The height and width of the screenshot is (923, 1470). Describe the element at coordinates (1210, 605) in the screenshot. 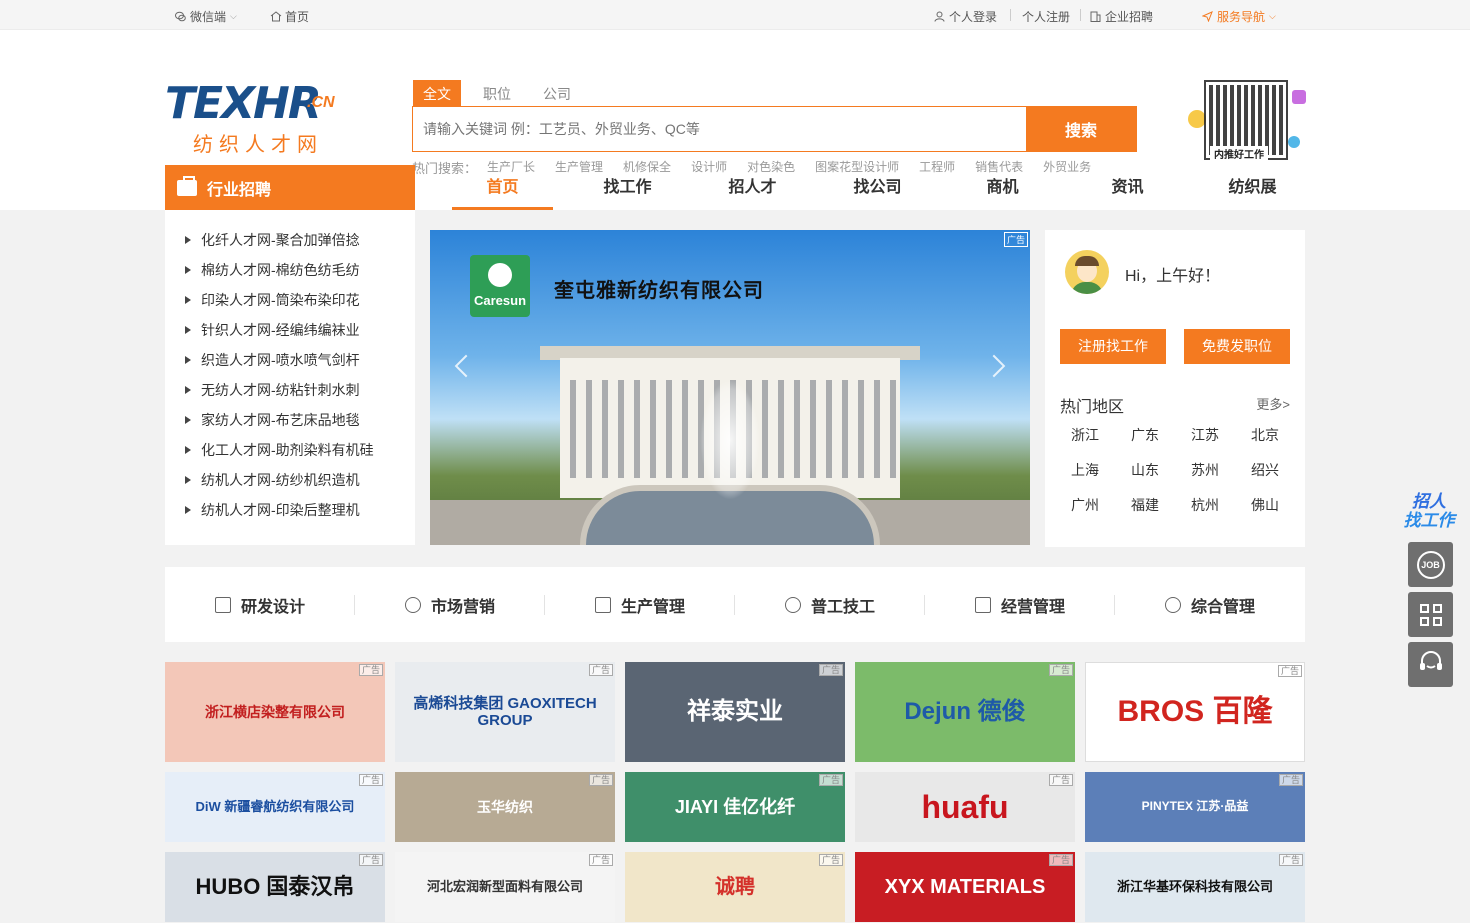

I see `jobcat-general: 综合管理` at that location.